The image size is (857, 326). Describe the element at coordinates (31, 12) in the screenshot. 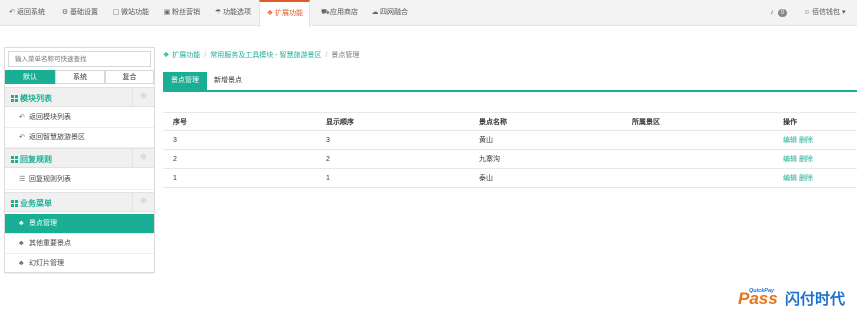

I see `topnav-label: 返回系统` at that location.